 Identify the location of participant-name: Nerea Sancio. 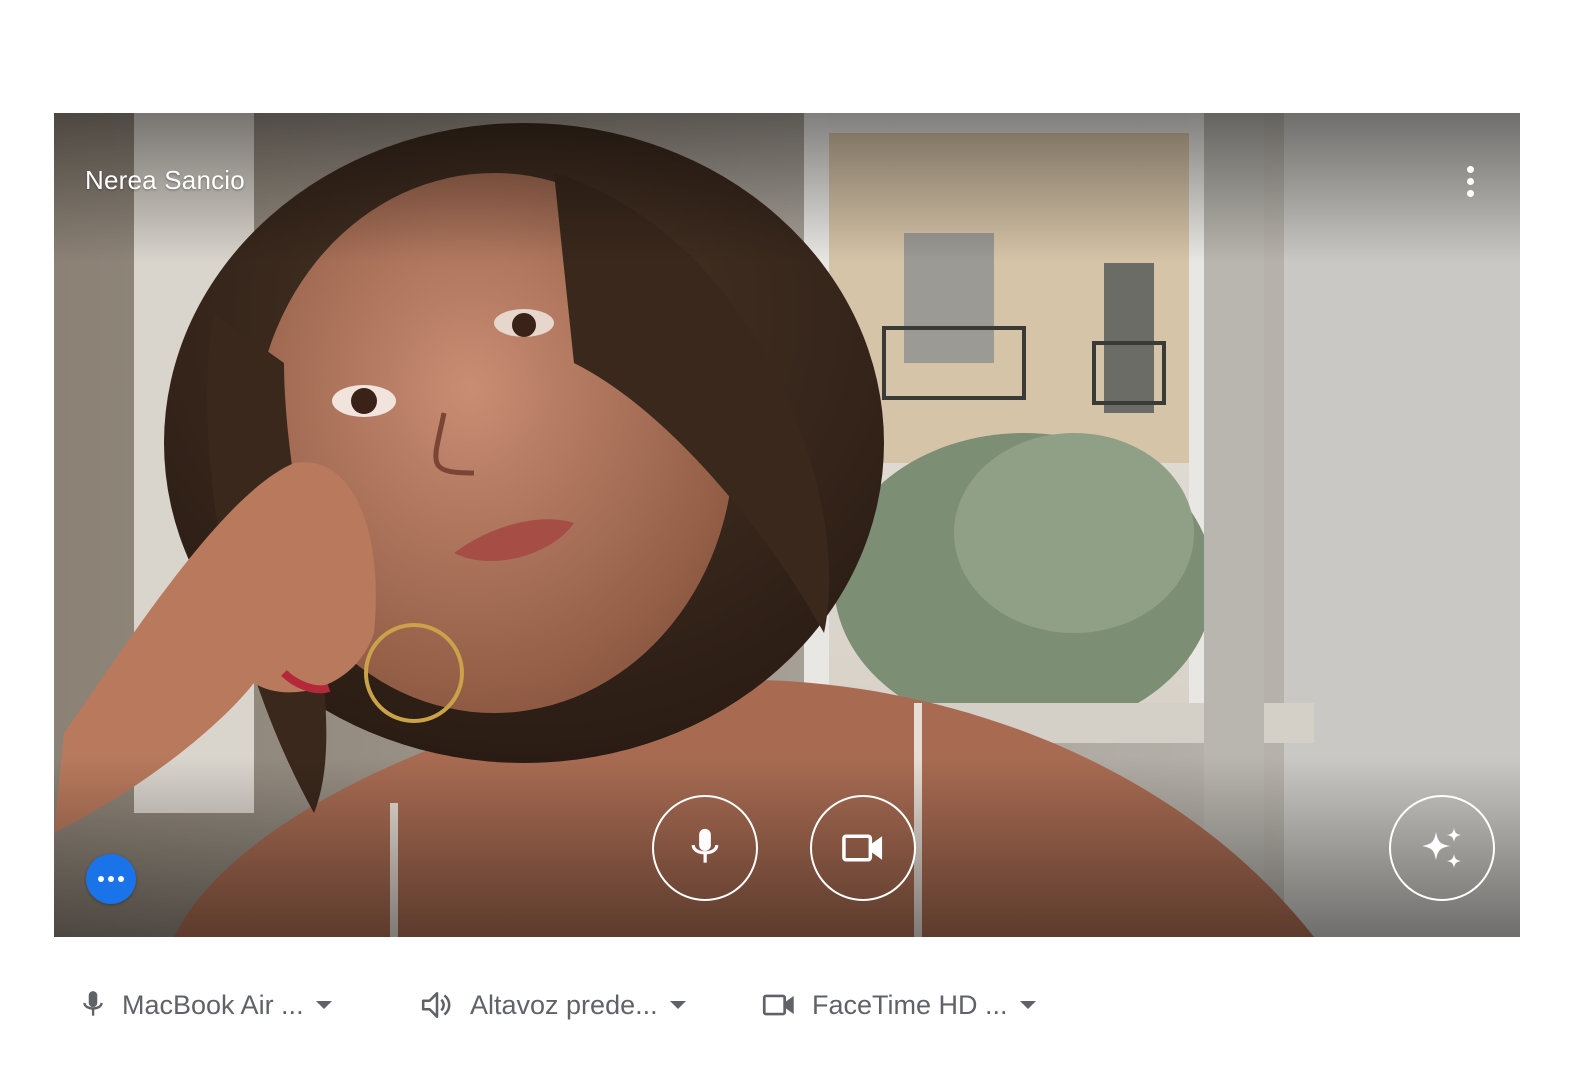
(165, 180).